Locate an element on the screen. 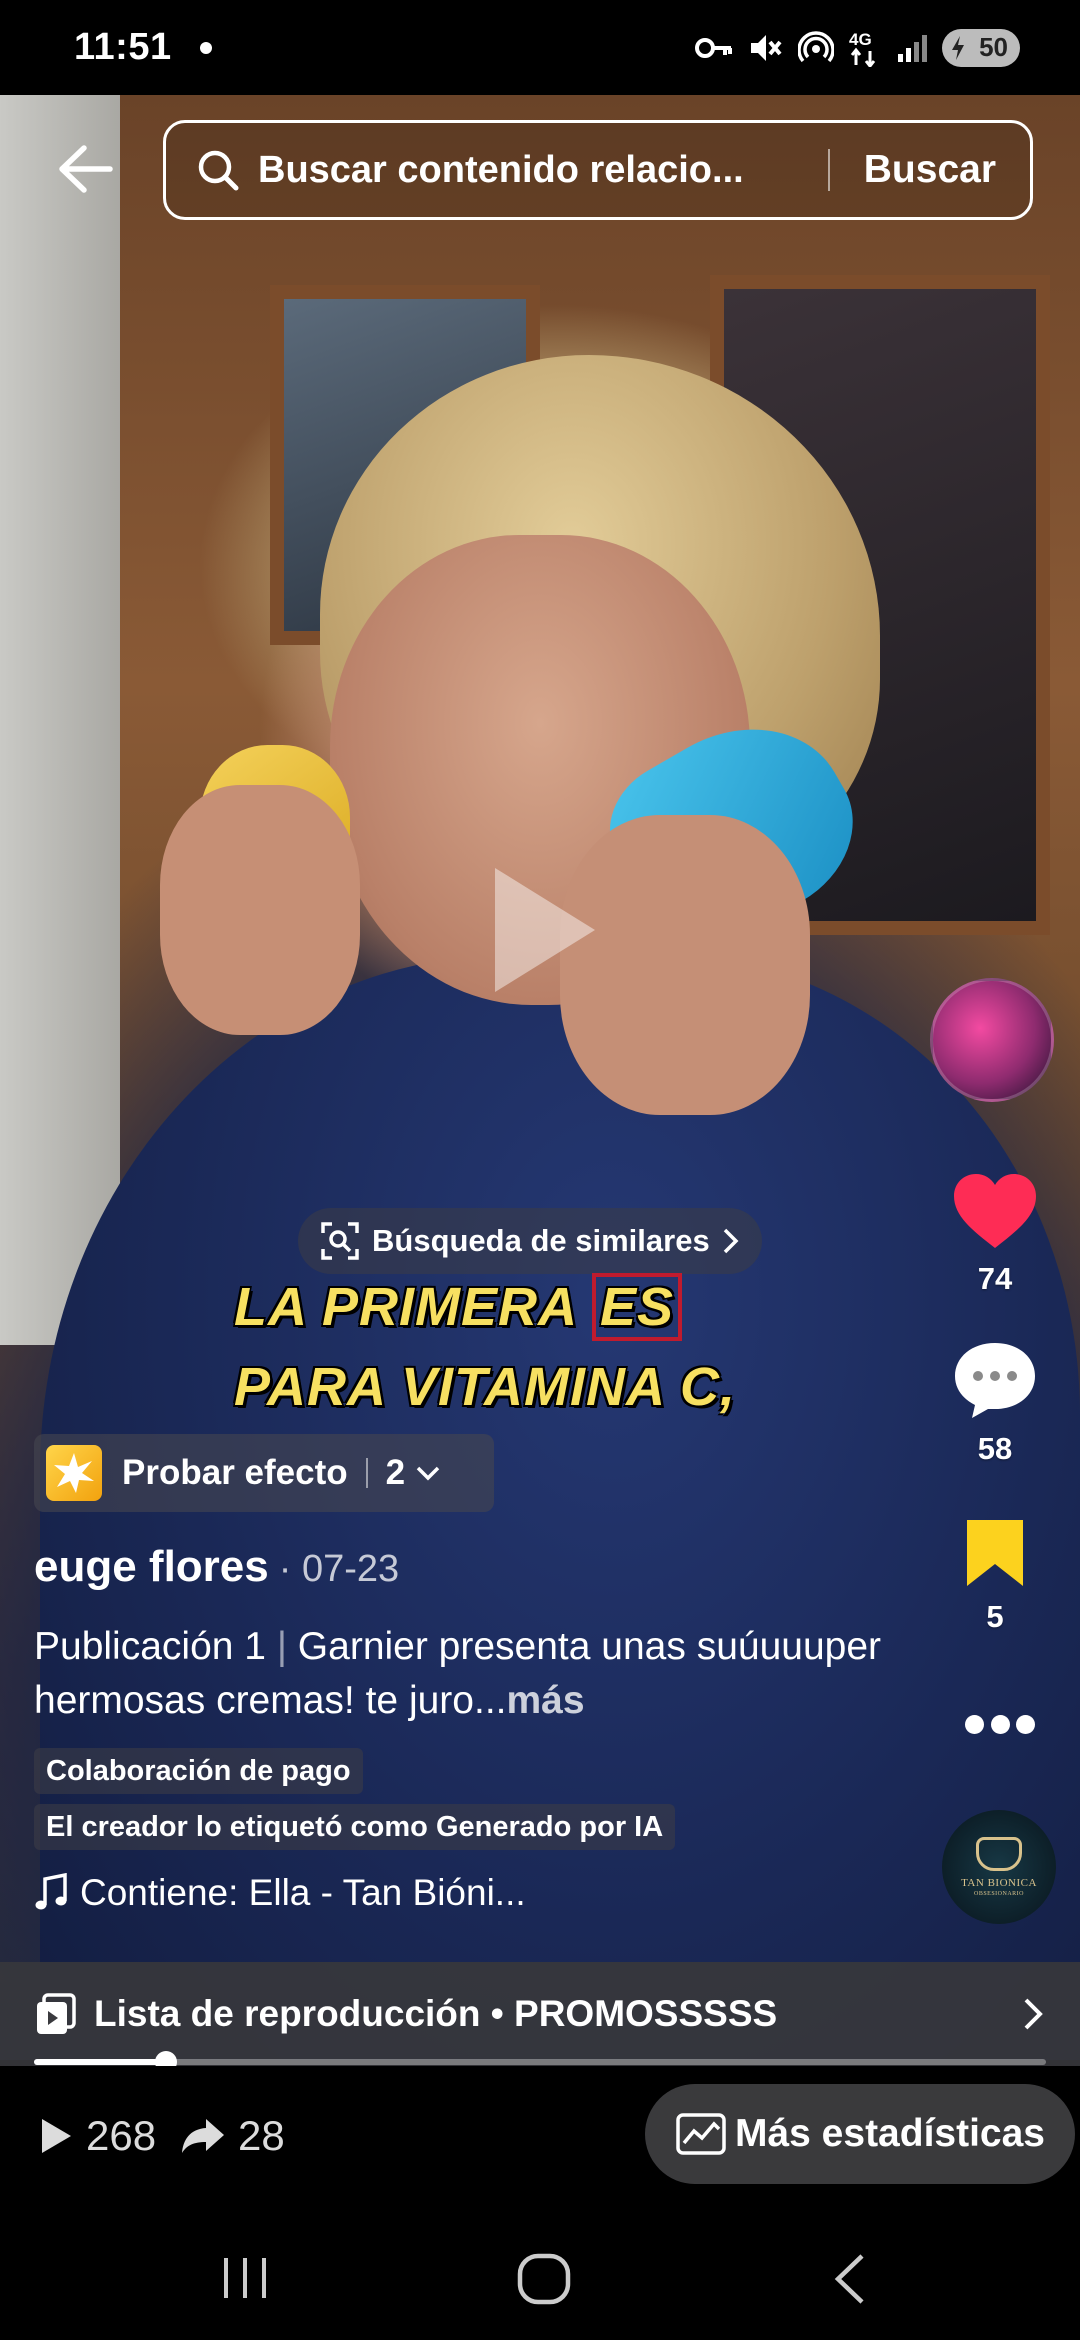 This screenshot has width=1080, height=2340. like-button: 74 is located at coordinates (995, 1234).